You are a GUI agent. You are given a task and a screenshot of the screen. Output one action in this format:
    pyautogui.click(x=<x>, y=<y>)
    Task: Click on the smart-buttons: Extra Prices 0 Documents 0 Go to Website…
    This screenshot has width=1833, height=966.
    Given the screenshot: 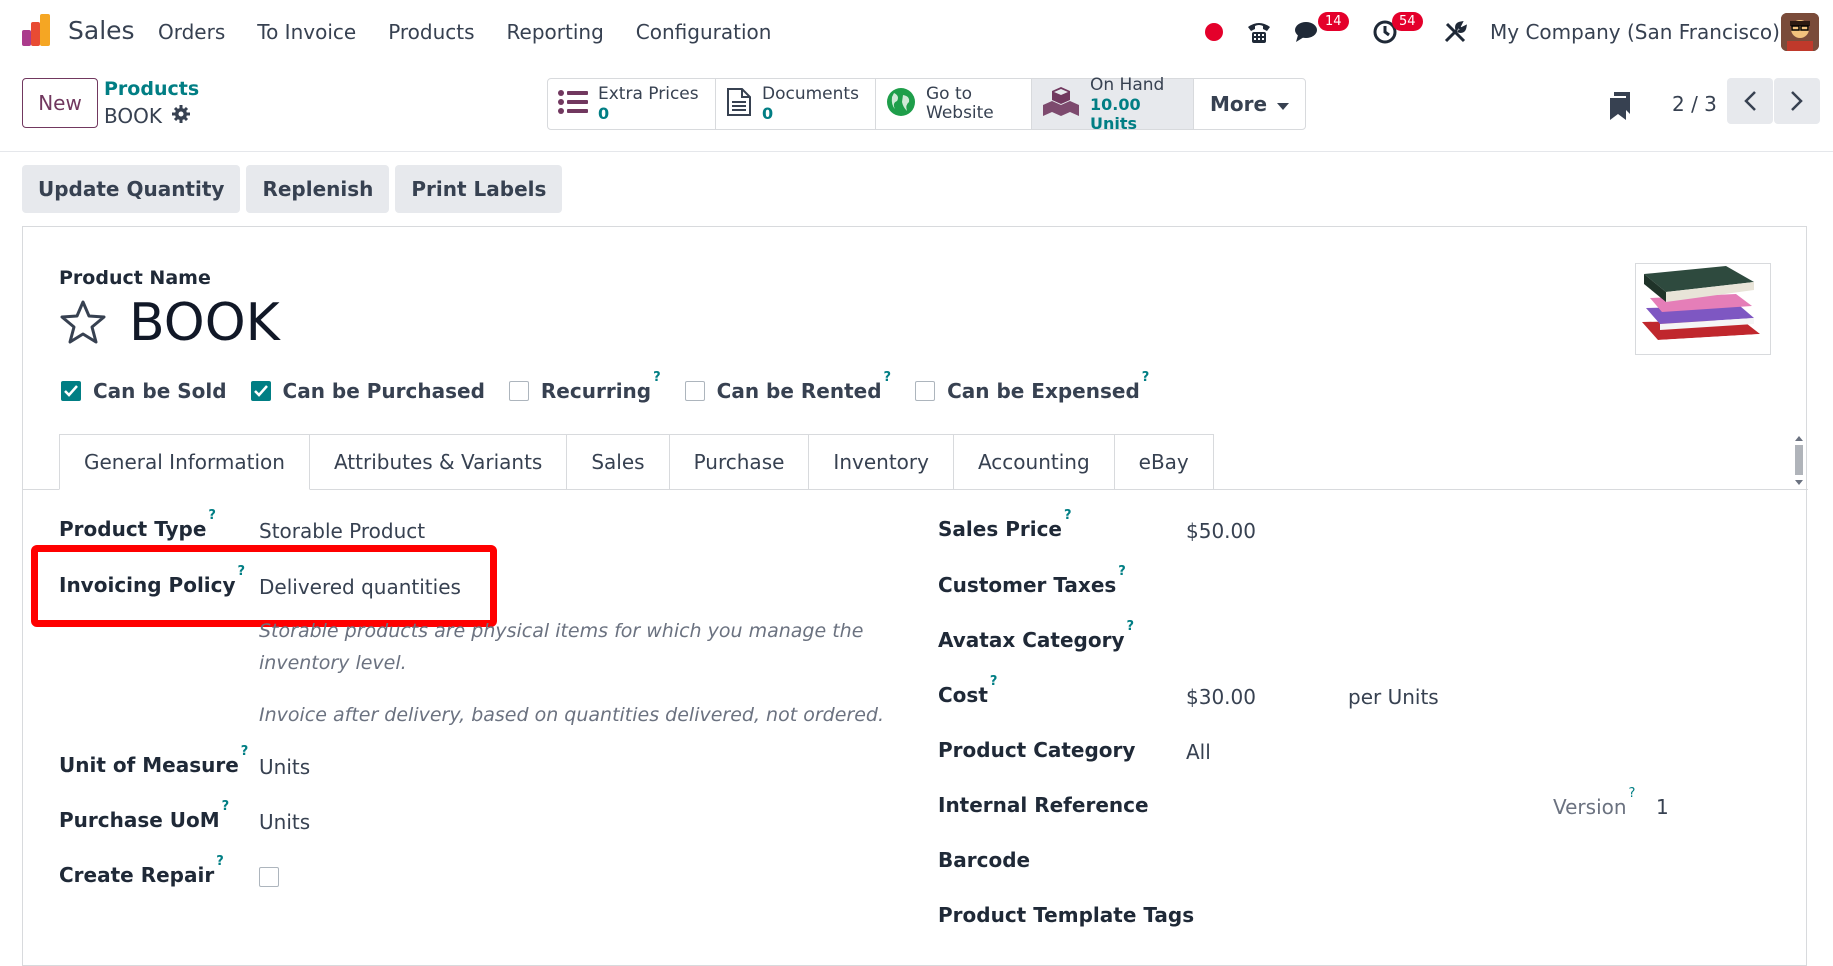 What is the action you would take?
    pyautogui.click(x=927, y=103)
    